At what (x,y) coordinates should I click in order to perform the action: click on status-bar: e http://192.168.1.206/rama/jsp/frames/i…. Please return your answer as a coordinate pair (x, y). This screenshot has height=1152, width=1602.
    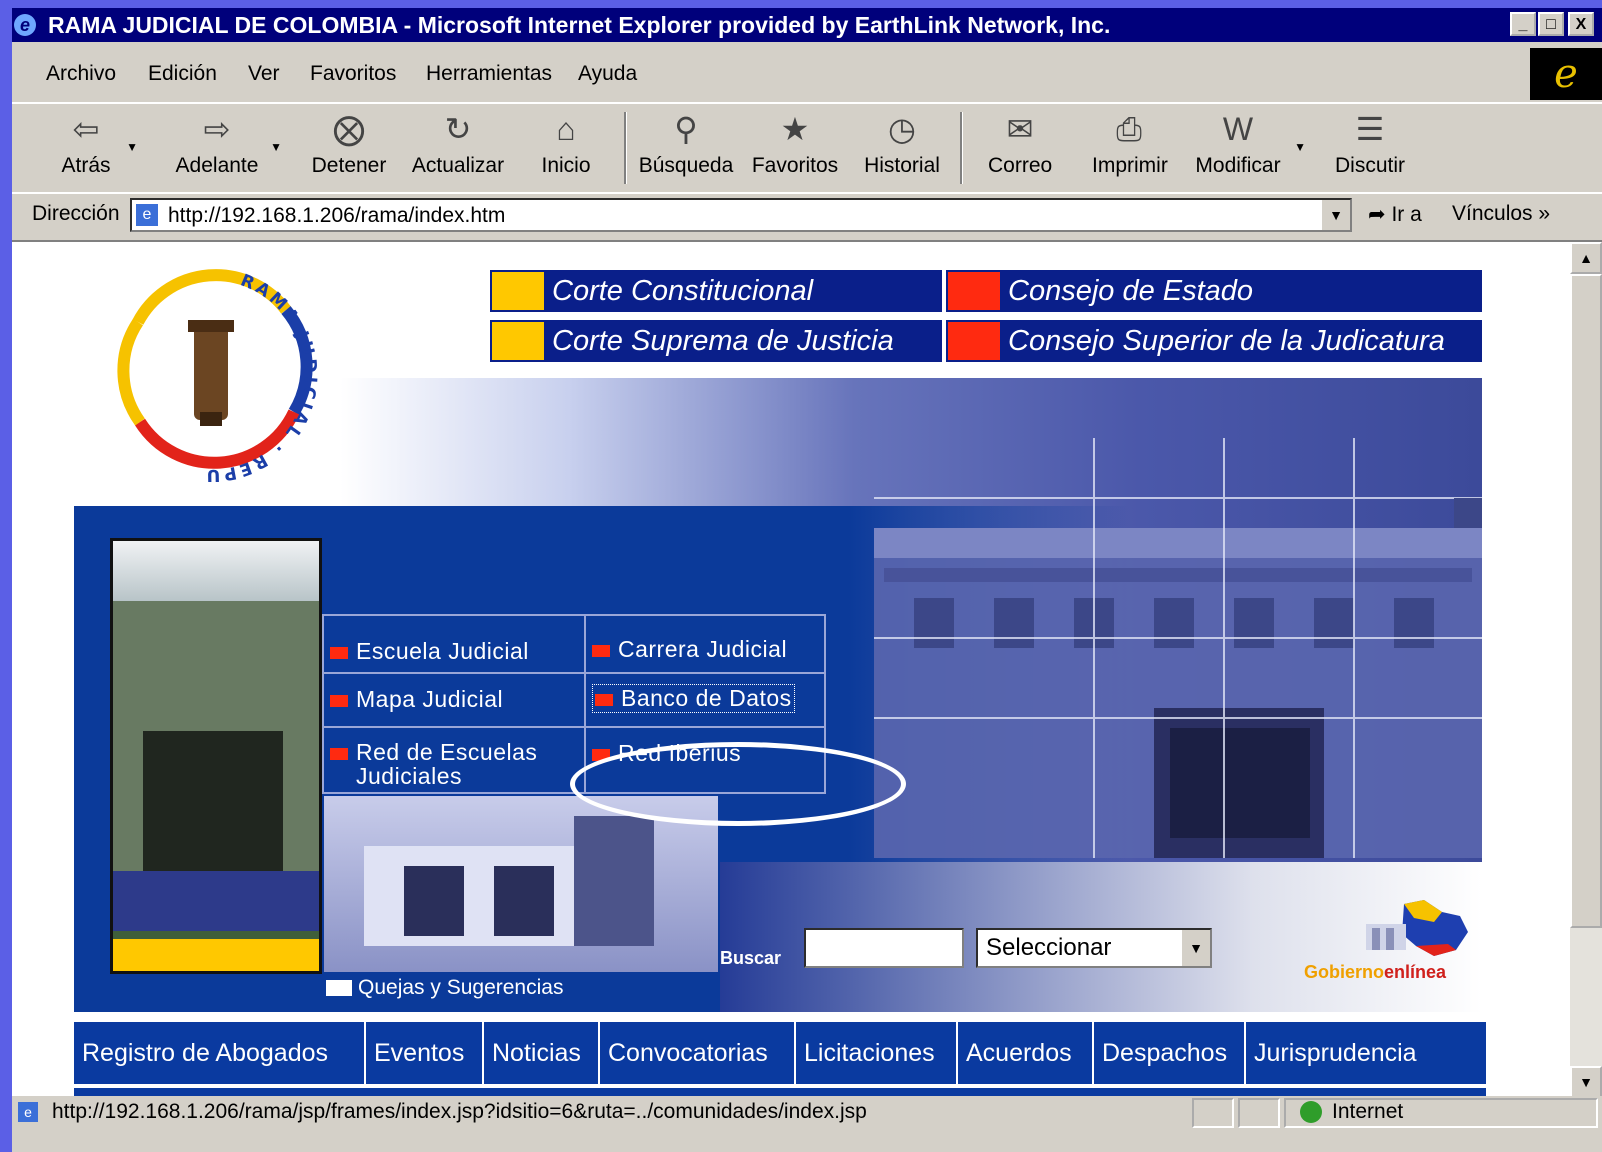
    Looking at the image, I should click on (807, 1124).